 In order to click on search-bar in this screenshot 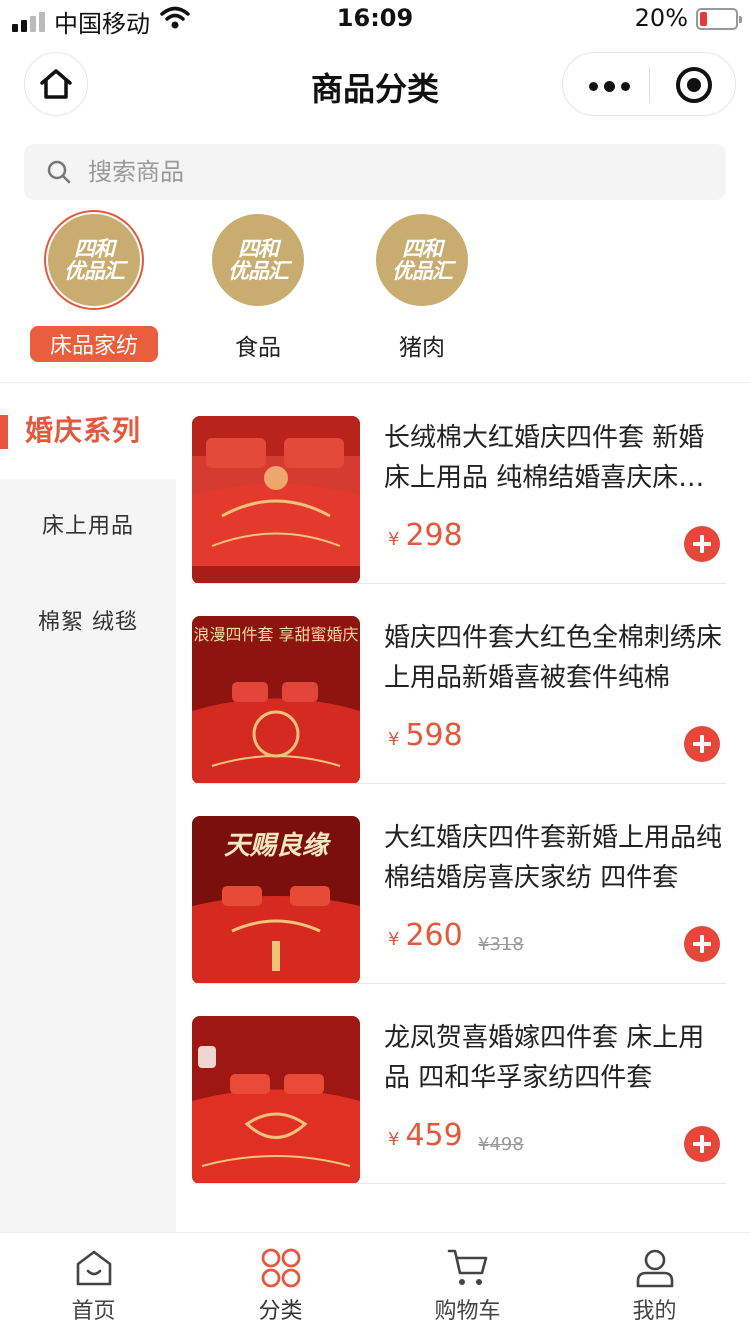, I will do `click(375, 172)`.